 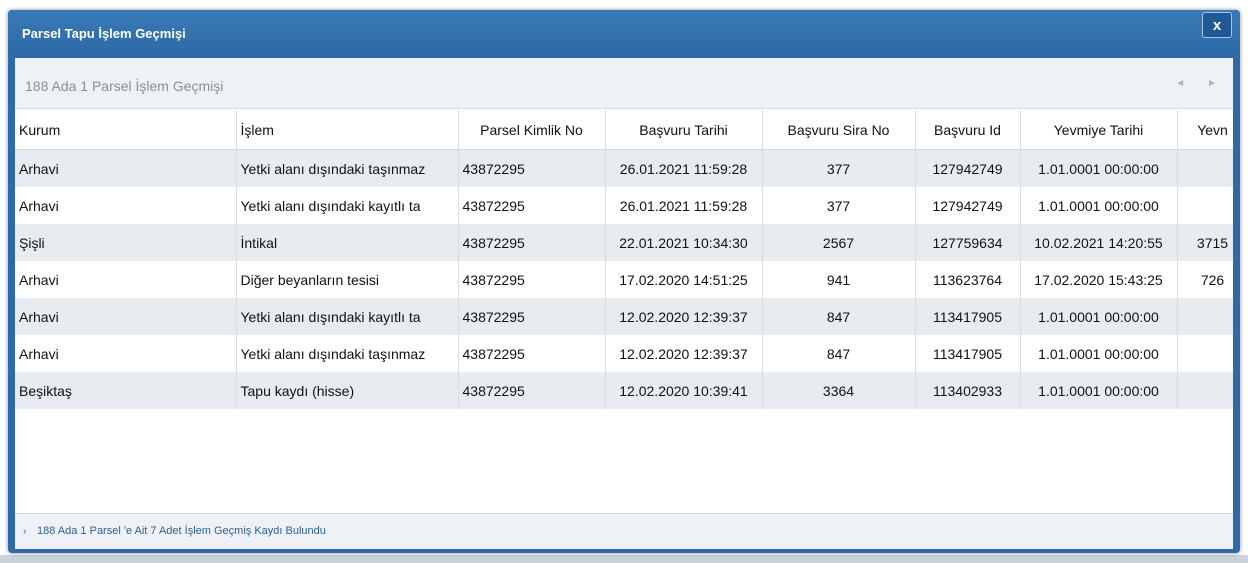 What do you see at coordinates (1180, 83) in the screenshot?
I see `prev-page-icon: ◄` at bounding box center [1180, 83].